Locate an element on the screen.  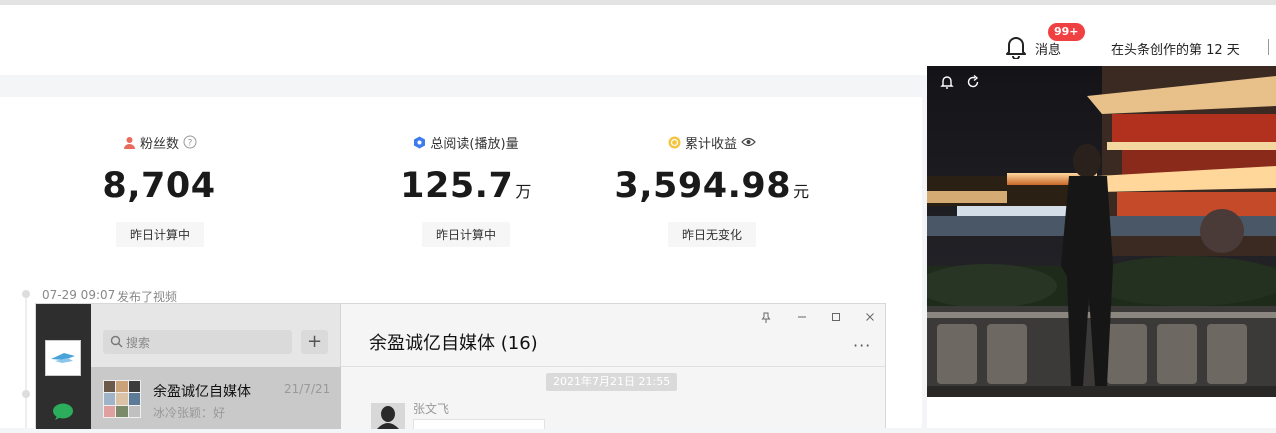
timeline-line is located at coordinates (26, 363).